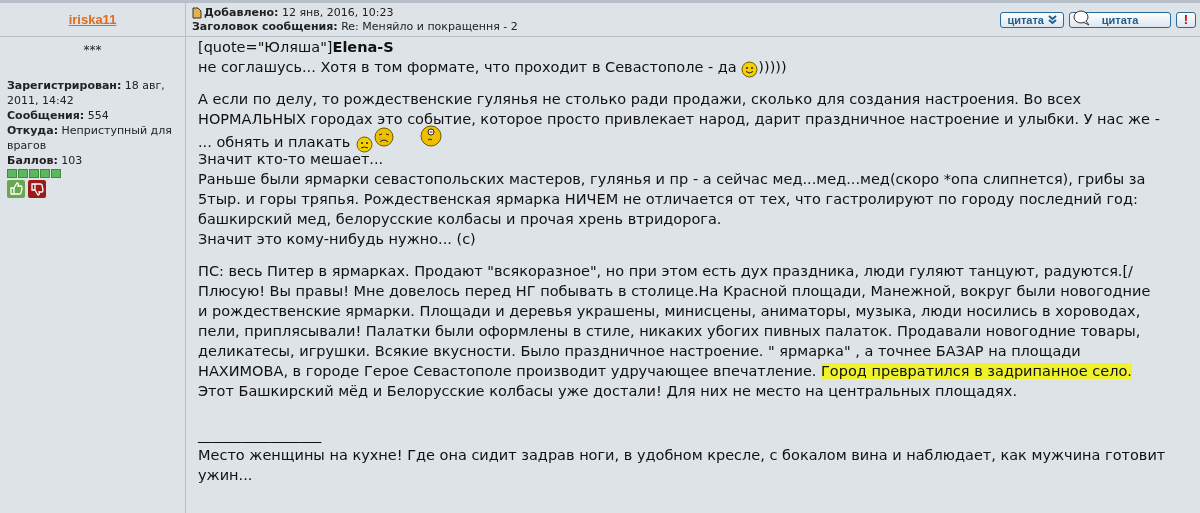 The height and width of the screenshot is (513, 1200). I want to click on frown-icon, so click(364, 144).